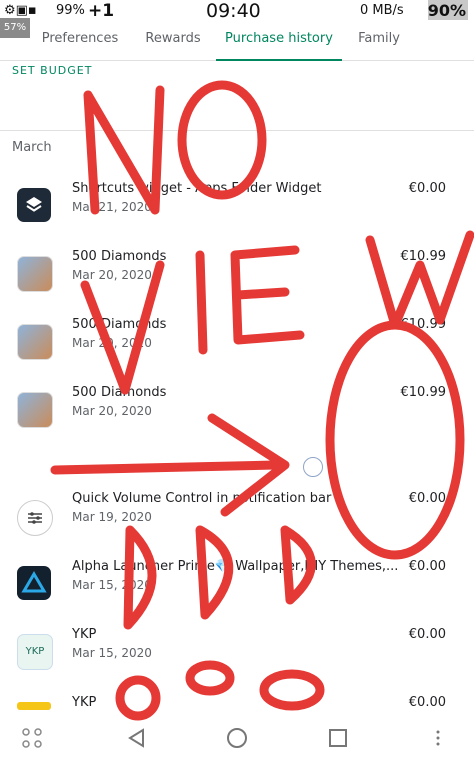 The width and height of the screenshot is (474, 758). I want to click on purchase-row: YKP YKP Mar 15, 2020 €0.00, so click(237, 652).